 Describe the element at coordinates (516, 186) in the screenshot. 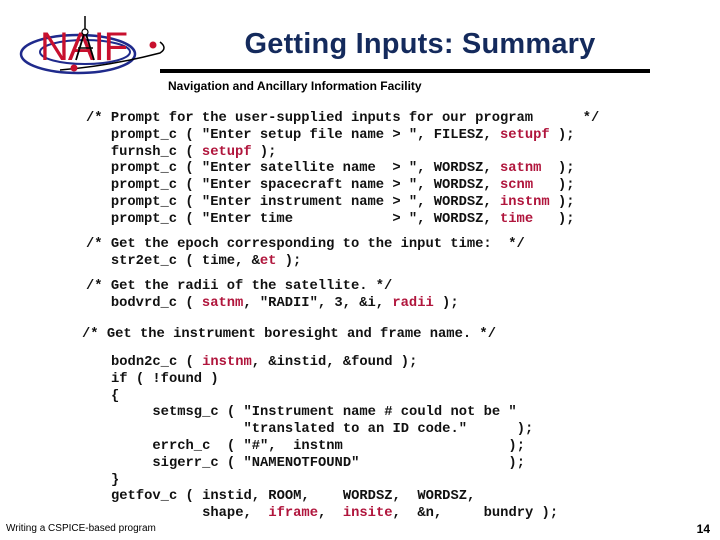

I see `code-variable-highlight: scnm` at that location.